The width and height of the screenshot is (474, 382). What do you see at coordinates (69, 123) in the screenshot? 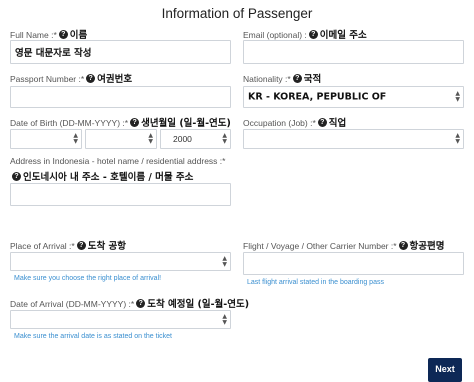
I see `dob-label-text: Date of Birth (DD-MM-YYYY) :*` at bounding box center [69, 123].